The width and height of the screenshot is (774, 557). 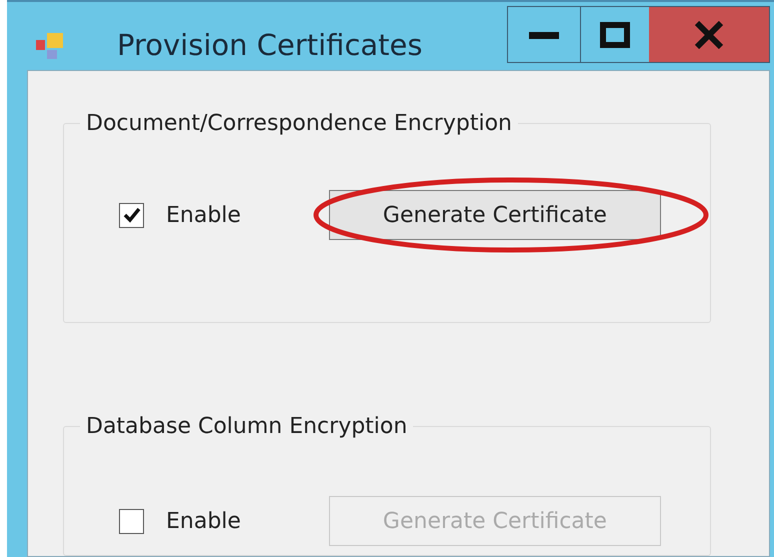 I want to click on maximize-icon, so click(x=615, y=35).